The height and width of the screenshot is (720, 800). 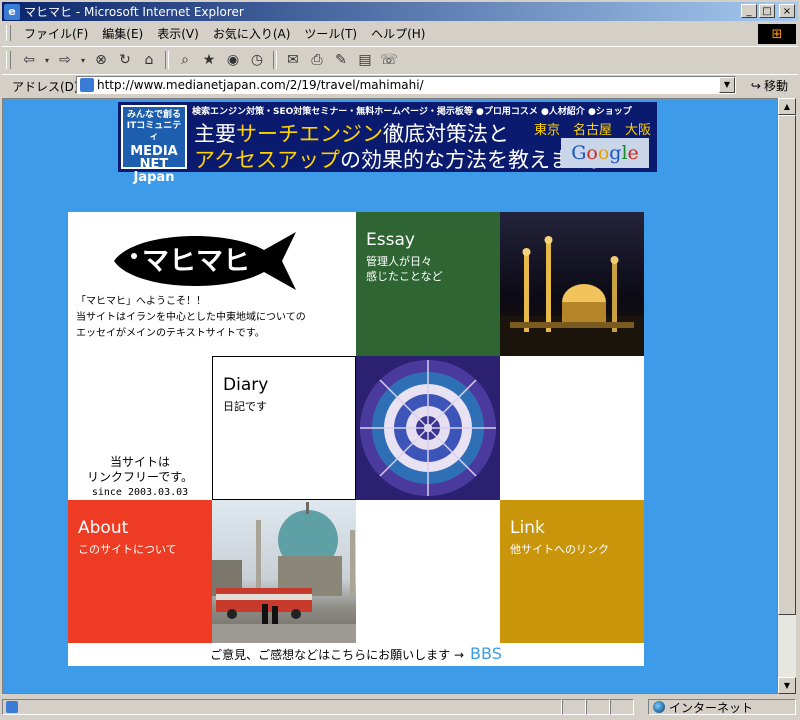 I want to click on address-dropdown-icon: ▼, so click(x=727, y=85).